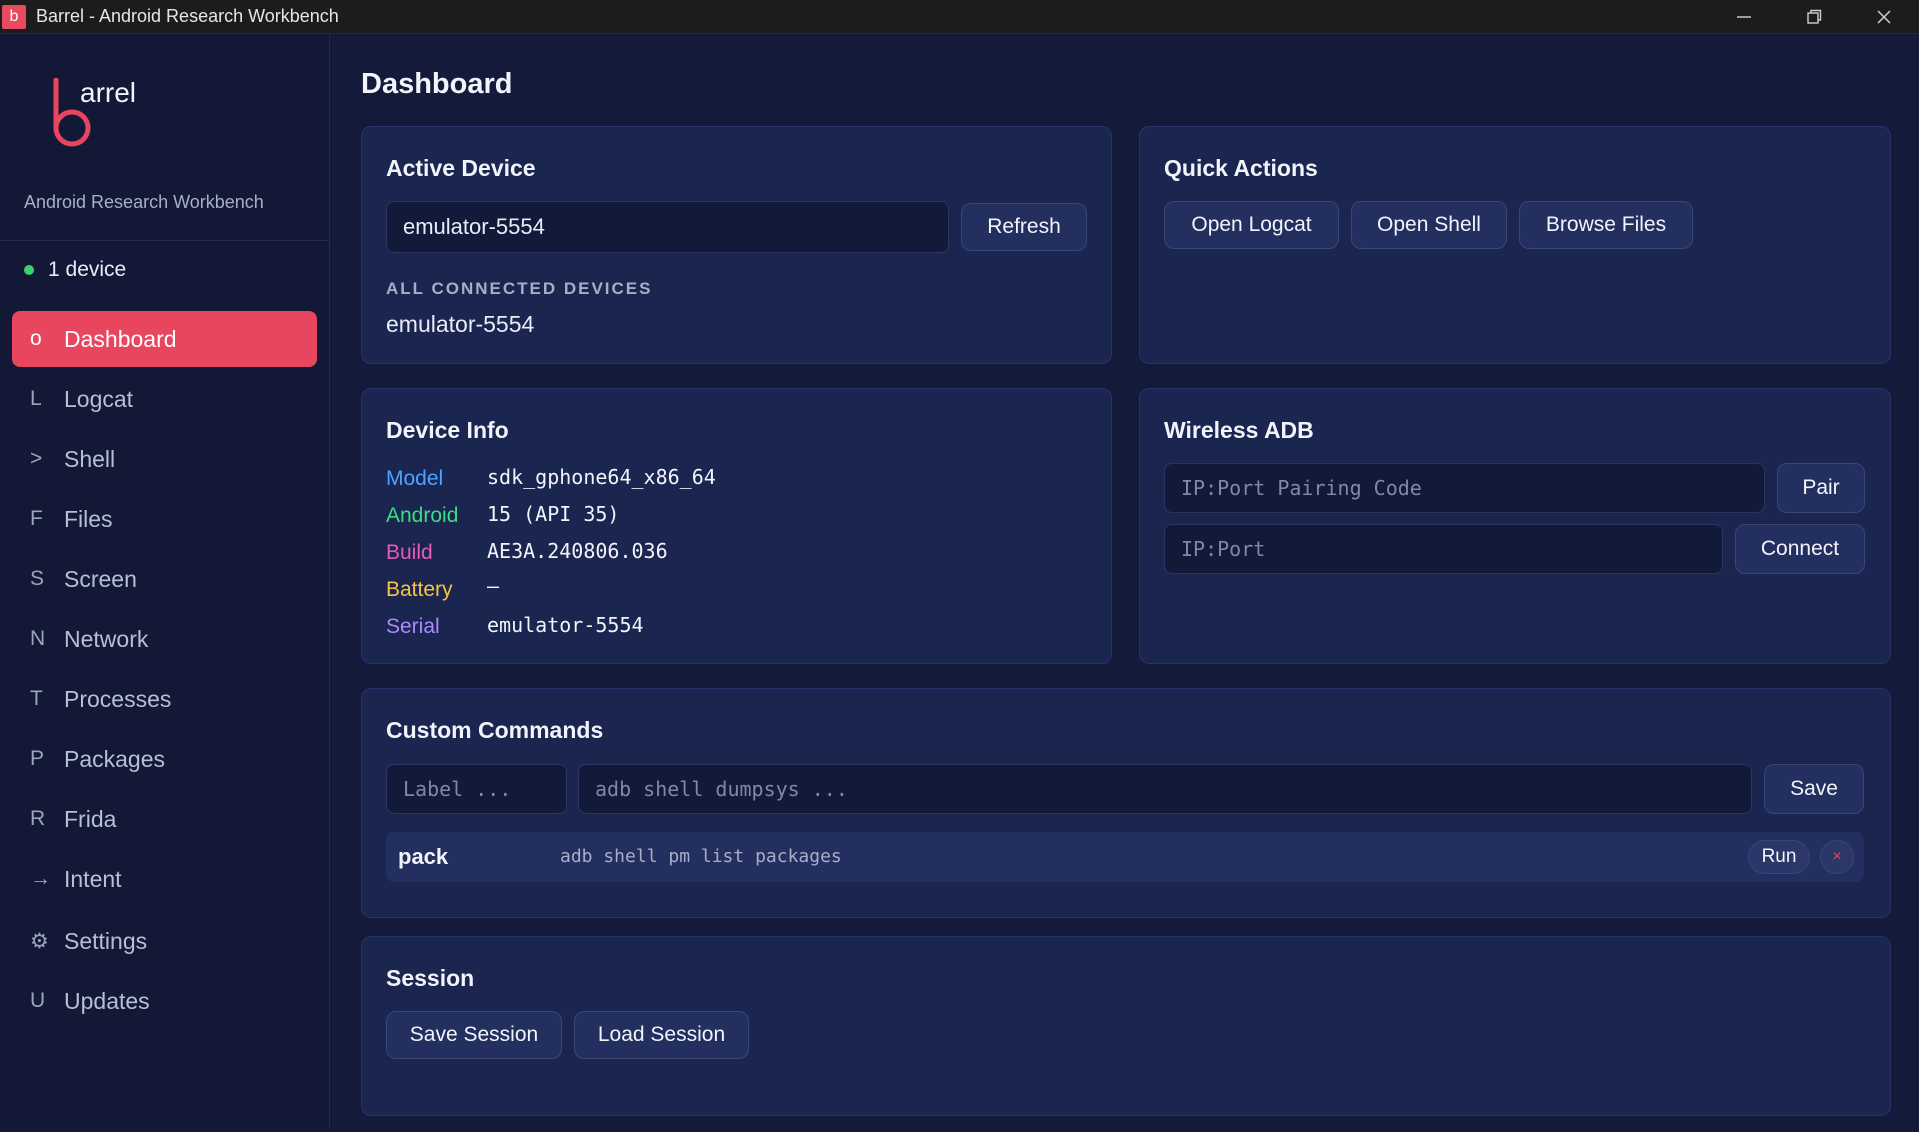  What do you see at coordinates (165, 240) in the screenshot?
I see `sidebar-divider` at bounding box center [165, 240].